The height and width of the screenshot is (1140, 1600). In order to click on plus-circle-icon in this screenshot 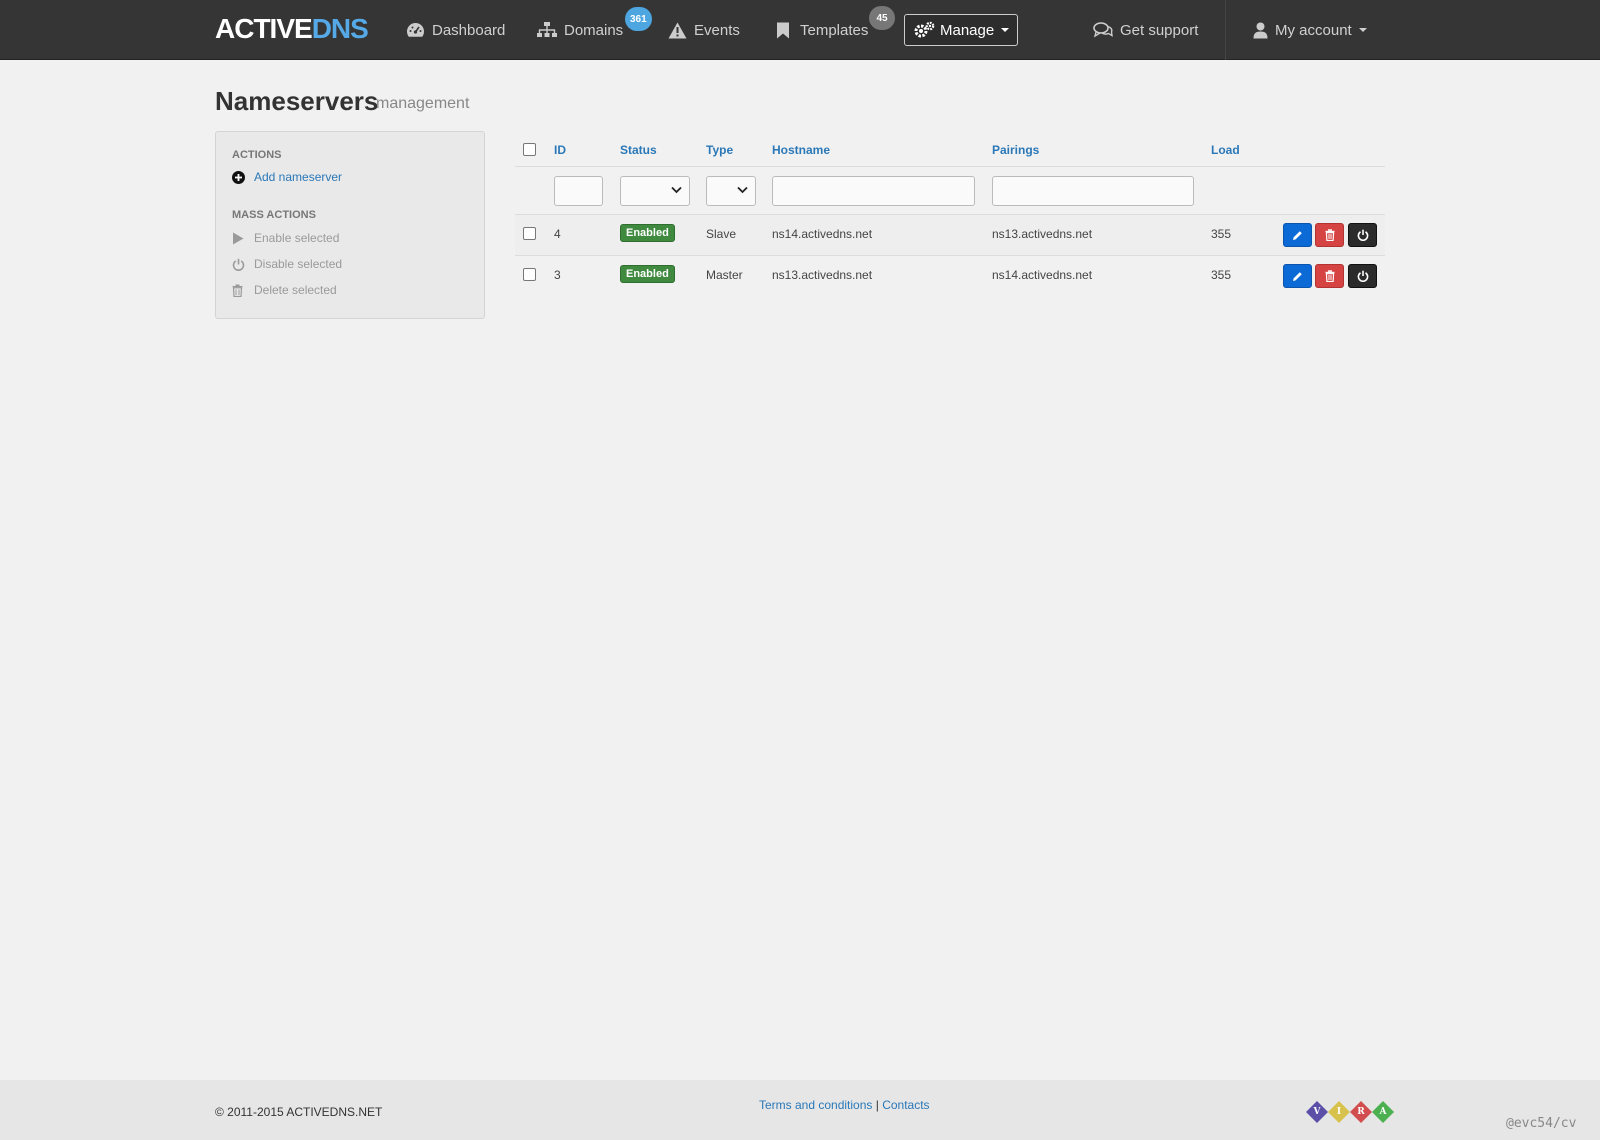, I will do `click(238, 177)`.